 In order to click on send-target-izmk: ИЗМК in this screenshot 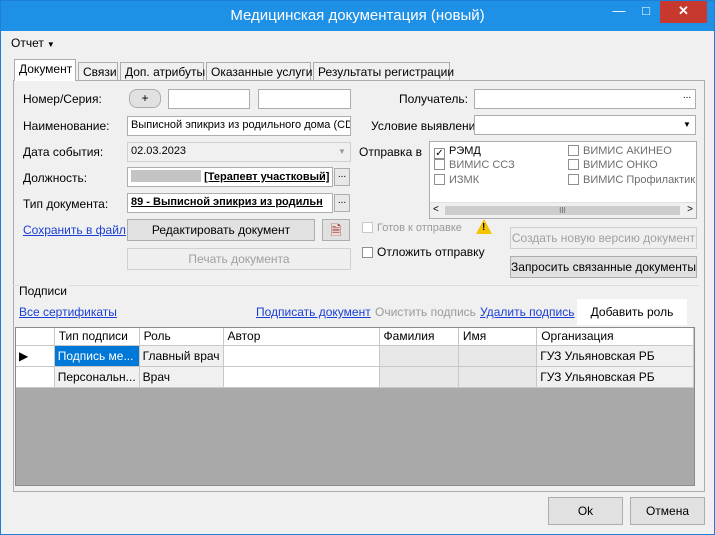, I will do `click(456, 180)`.